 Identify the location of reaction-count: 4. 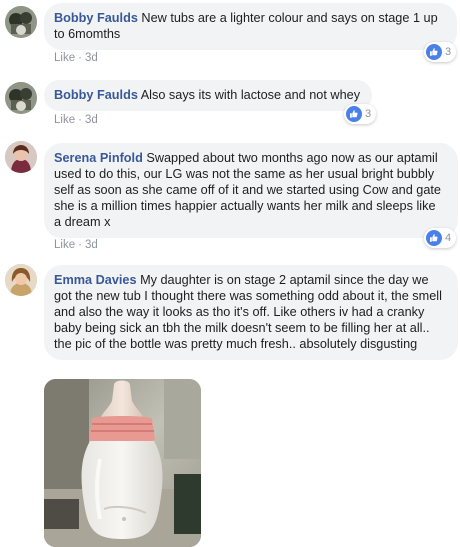
(448, 238).